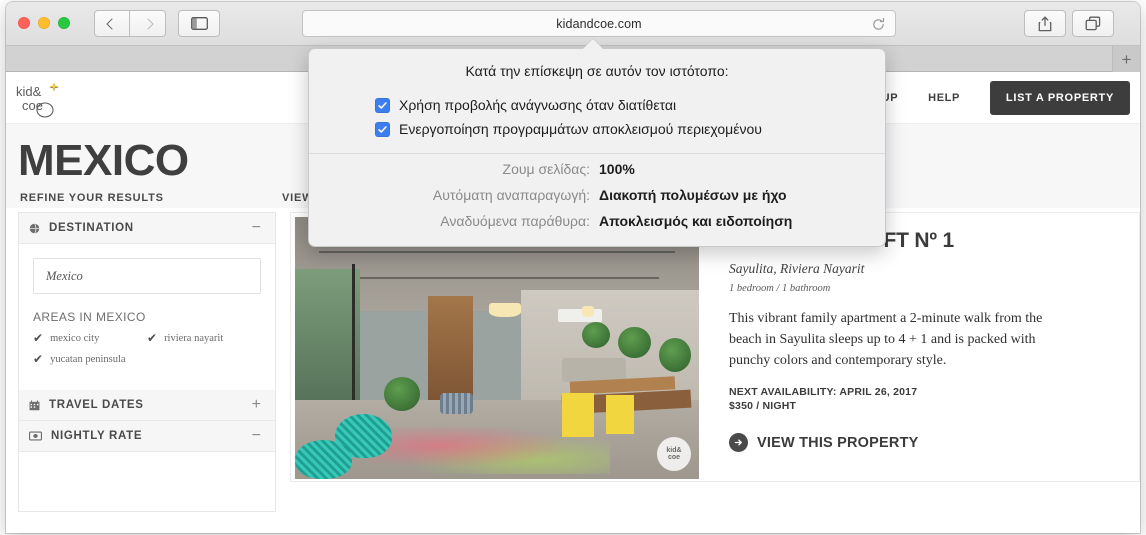  I want to click on destination-input, so click(147, 276).